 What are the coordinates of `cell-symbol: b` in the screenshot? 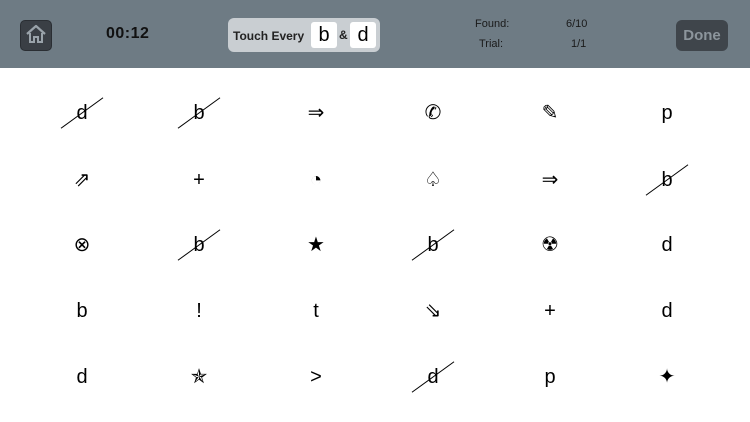 It's located at (82, 311).